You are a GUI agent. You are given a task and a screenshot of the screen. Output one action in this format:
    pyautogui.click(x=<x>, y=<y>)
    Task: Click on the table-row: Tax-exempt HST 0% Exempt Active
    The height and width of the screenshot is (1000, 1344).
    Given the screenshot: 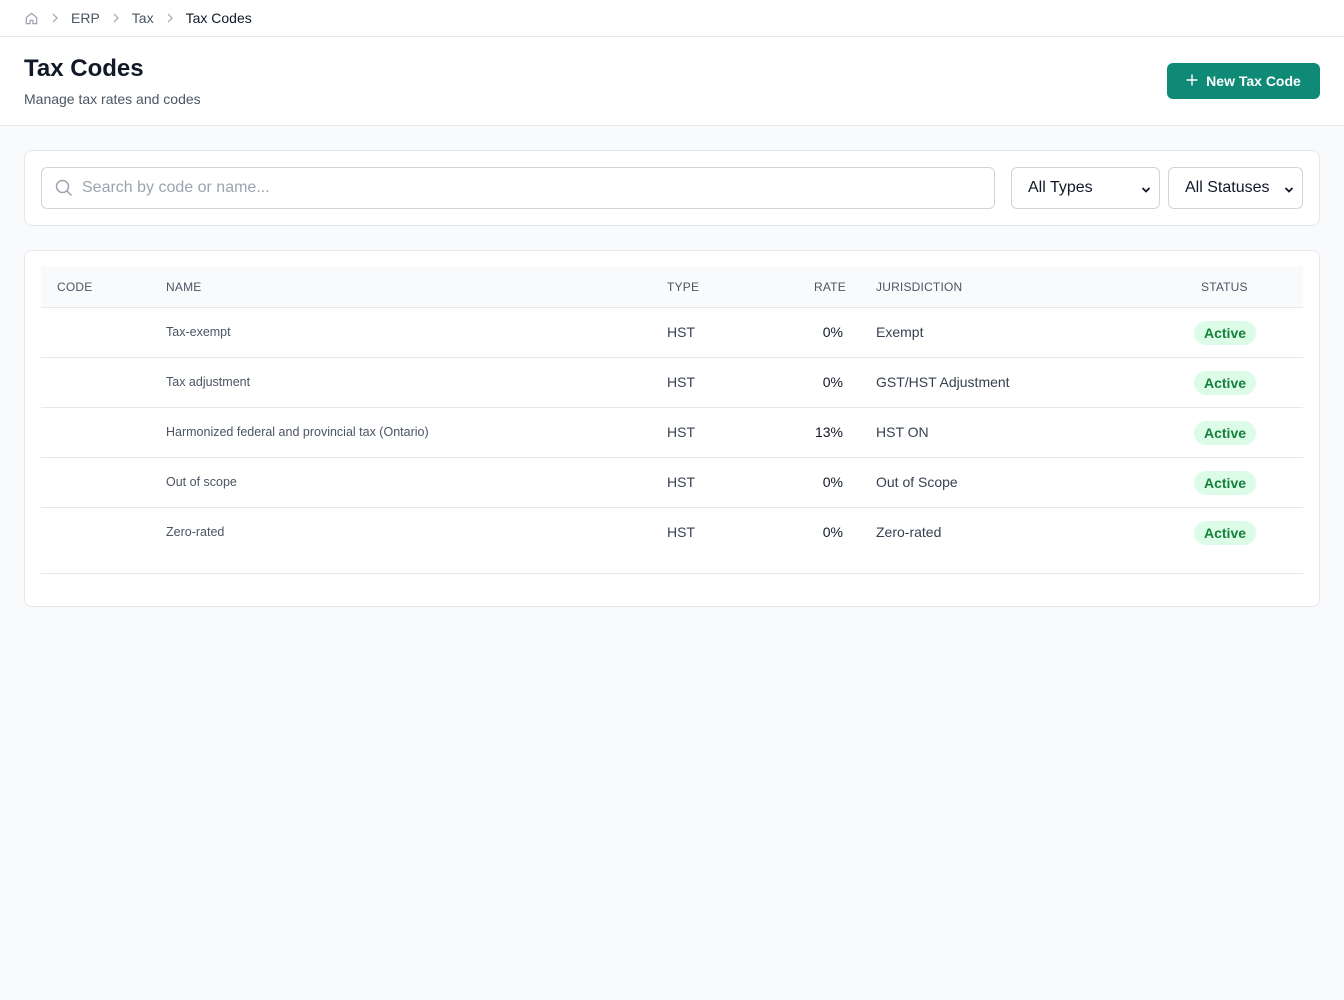 What is the action you would take?
    pyautogui.click(x=672, y=333)
    